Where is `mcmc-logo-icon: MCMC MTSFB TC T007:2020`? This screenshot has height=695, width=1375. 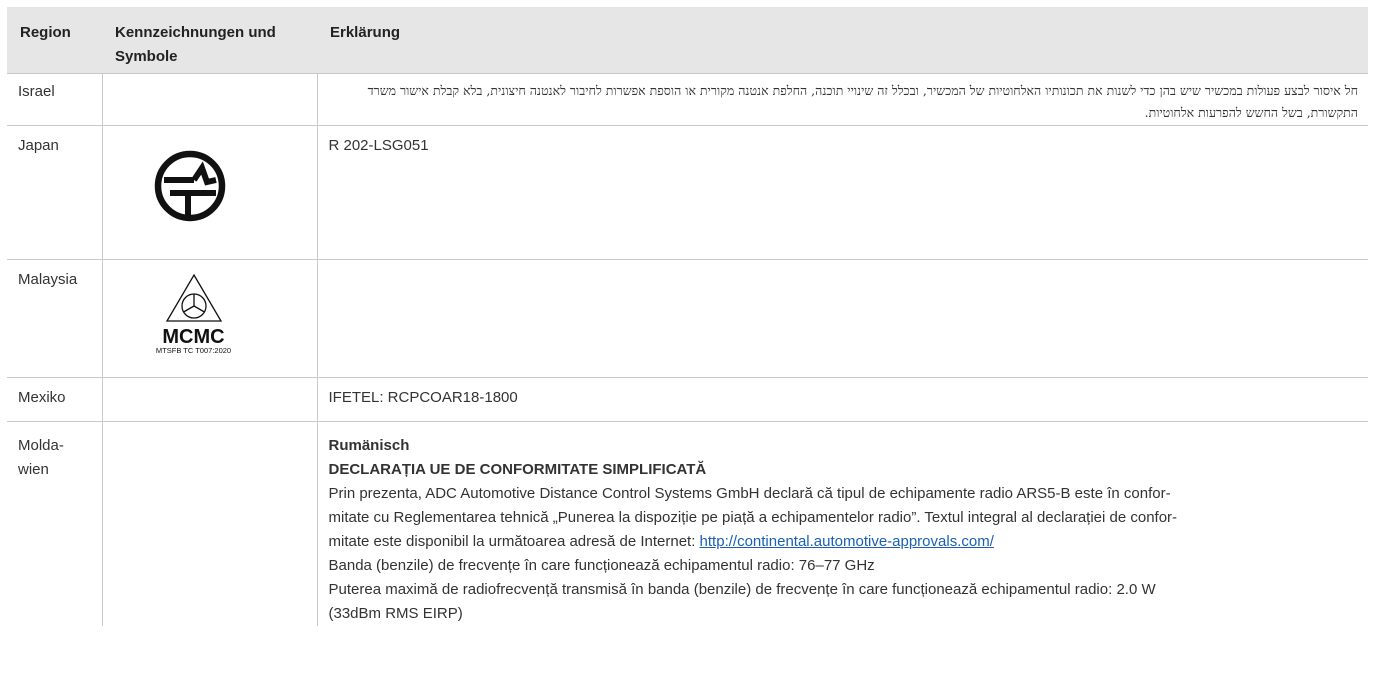 mcmc-logo-icon: MCMC MTSFB TC T007:2020 is located at coordinates (194, 314).